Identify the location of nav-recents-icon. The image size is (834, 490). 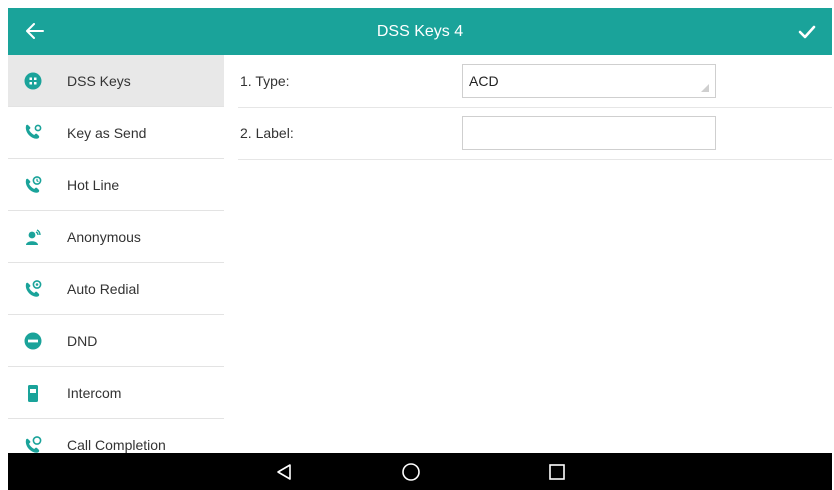
(557, 472).